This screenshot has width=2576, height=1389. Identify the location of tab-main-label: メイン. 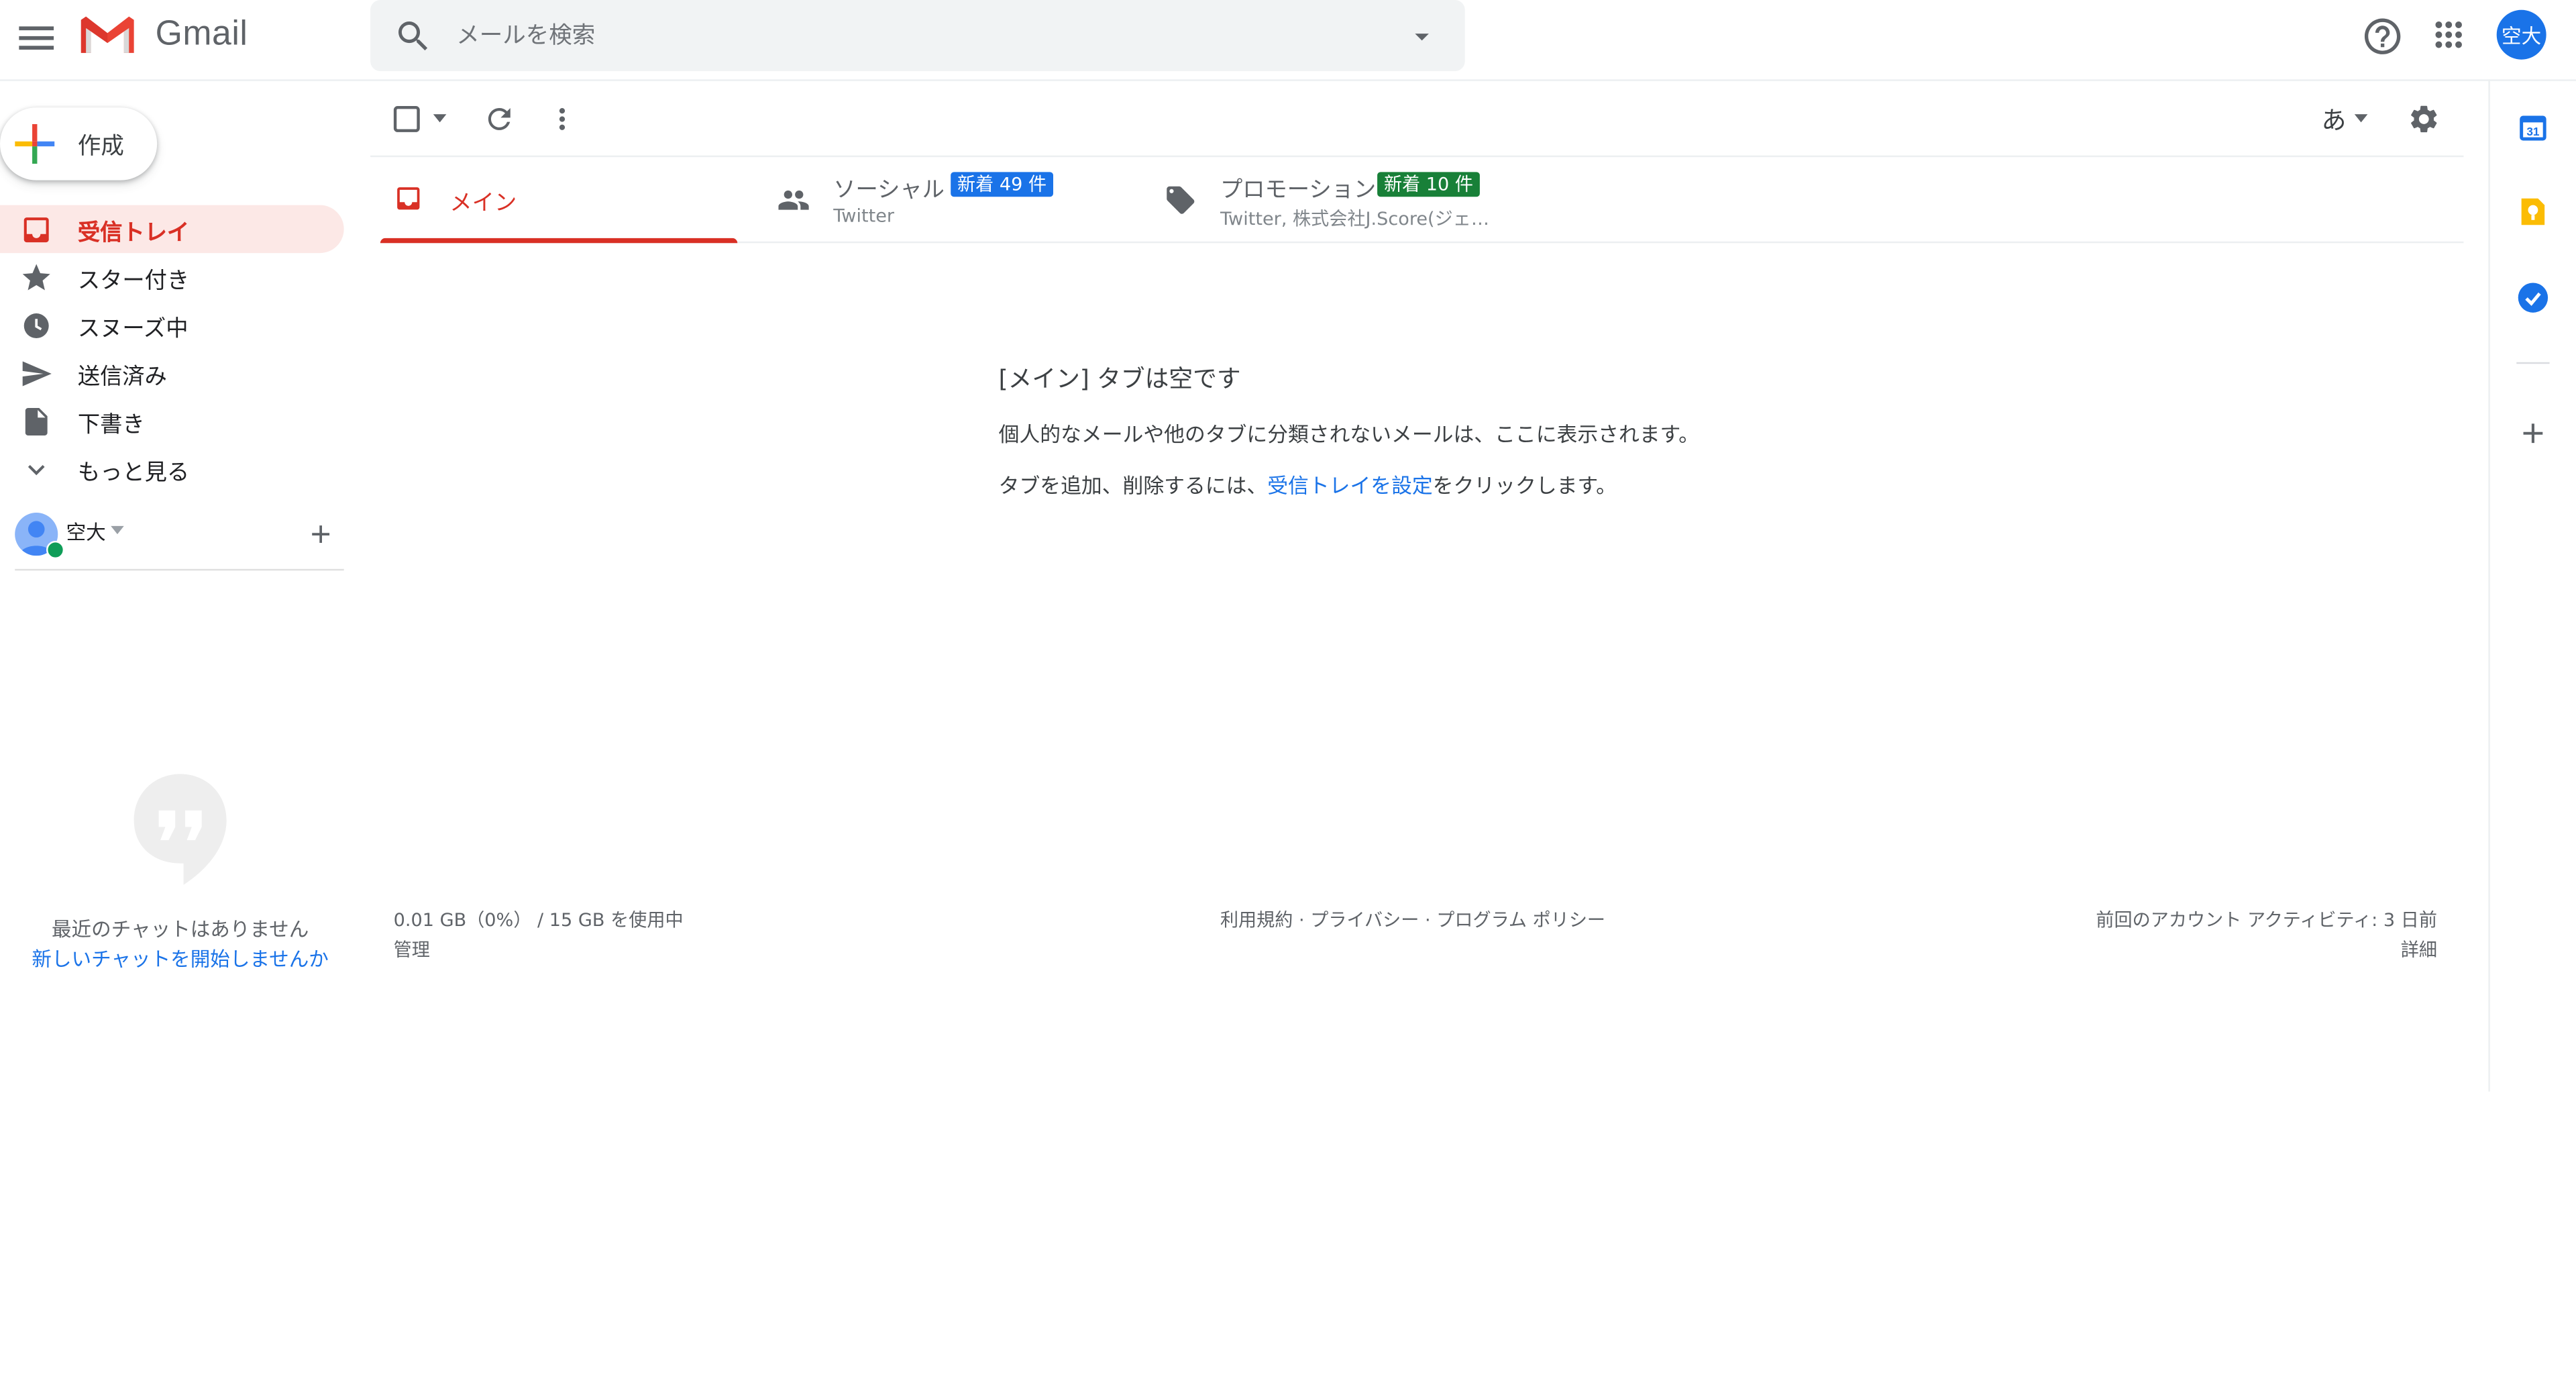
(483, 204).